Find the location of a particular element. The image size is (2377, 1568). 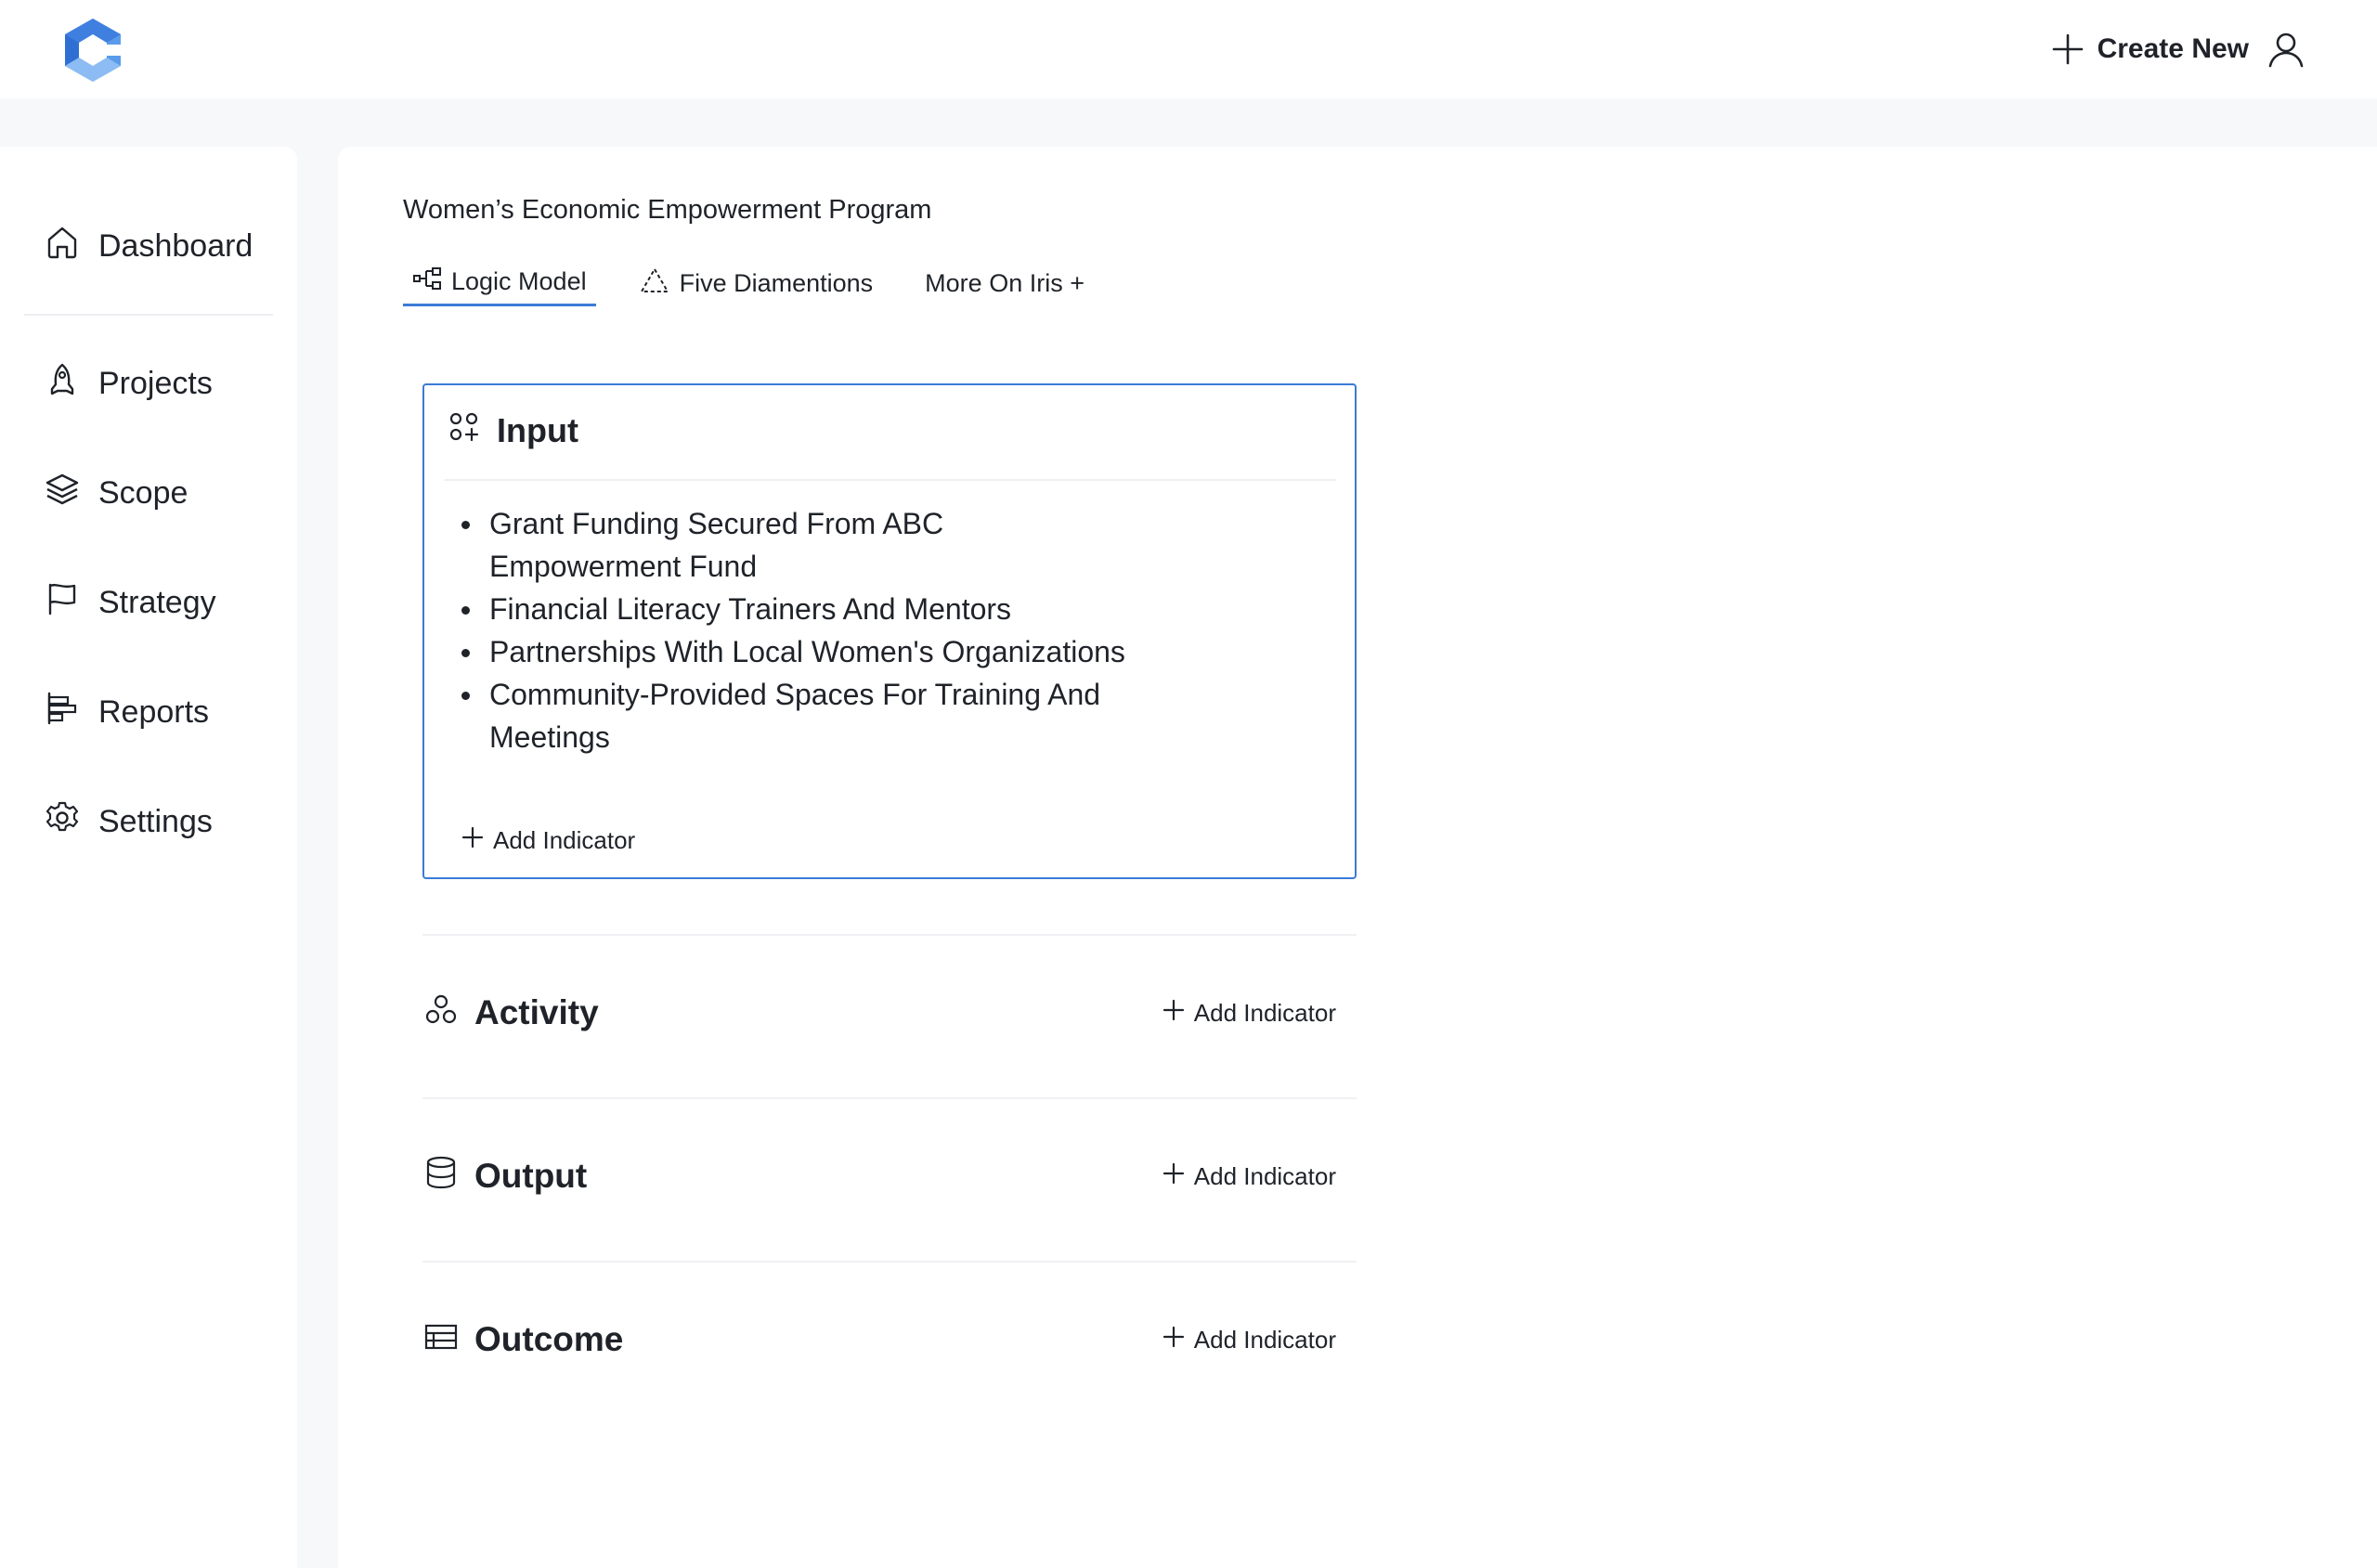

gear-icon is located at coordinates (62, 822).